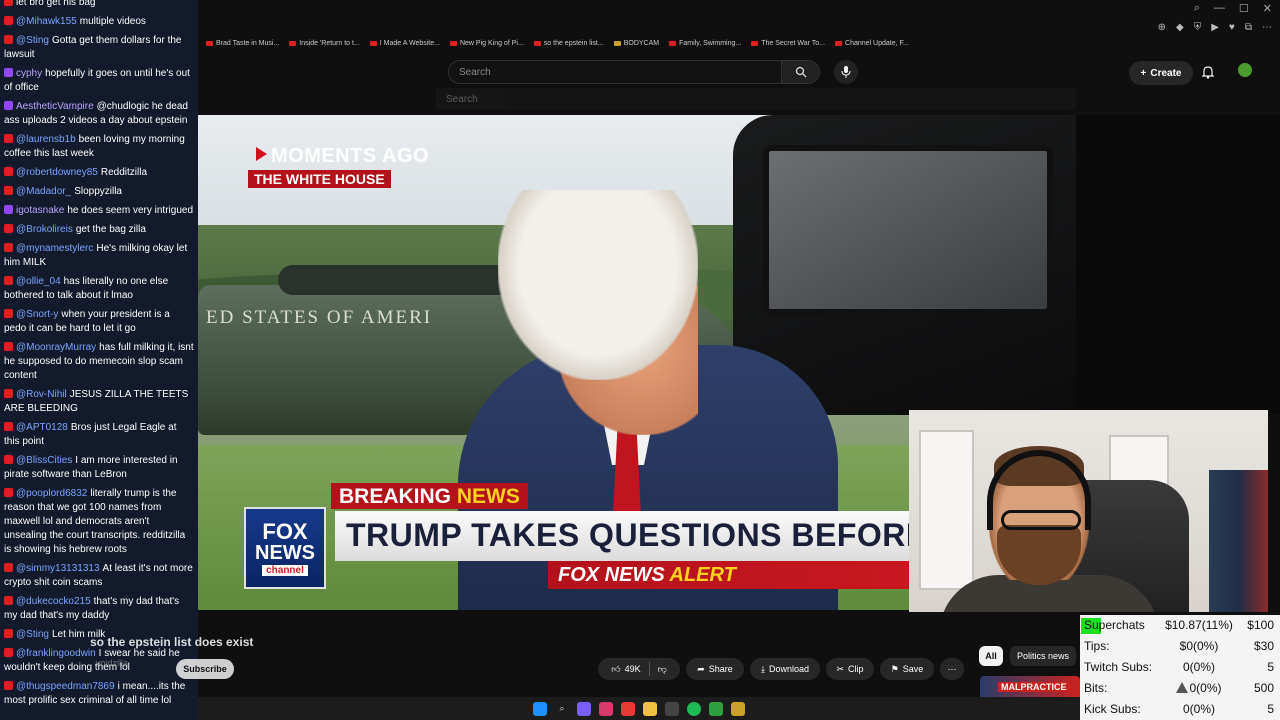  I want to click on voice-search-button, so click(846, 72).